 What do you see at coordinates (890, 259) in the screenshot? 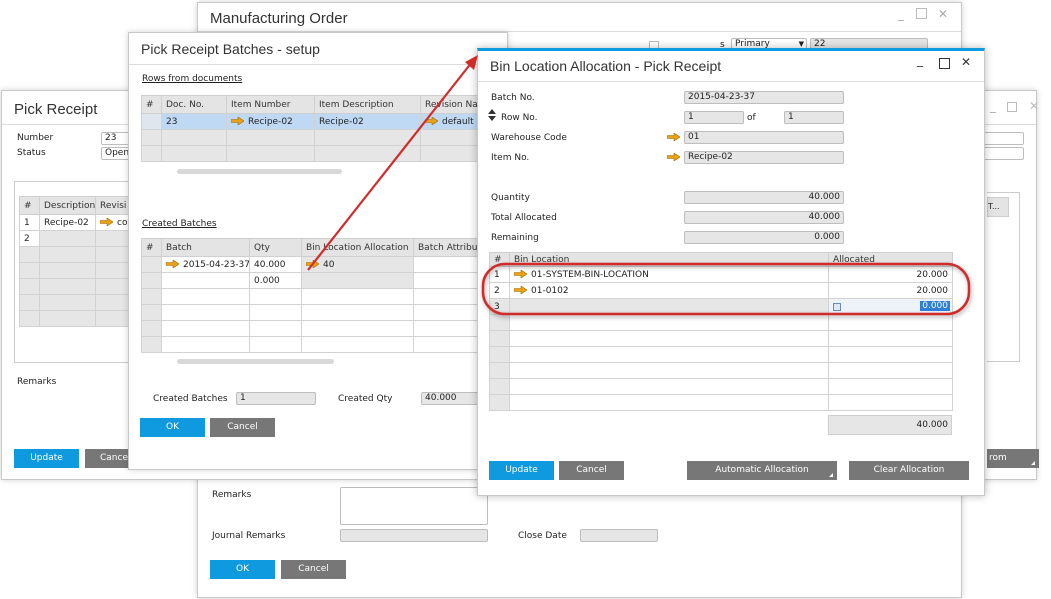
I see `col-header-allocated: Allocated` at bounding box center [890, 259].